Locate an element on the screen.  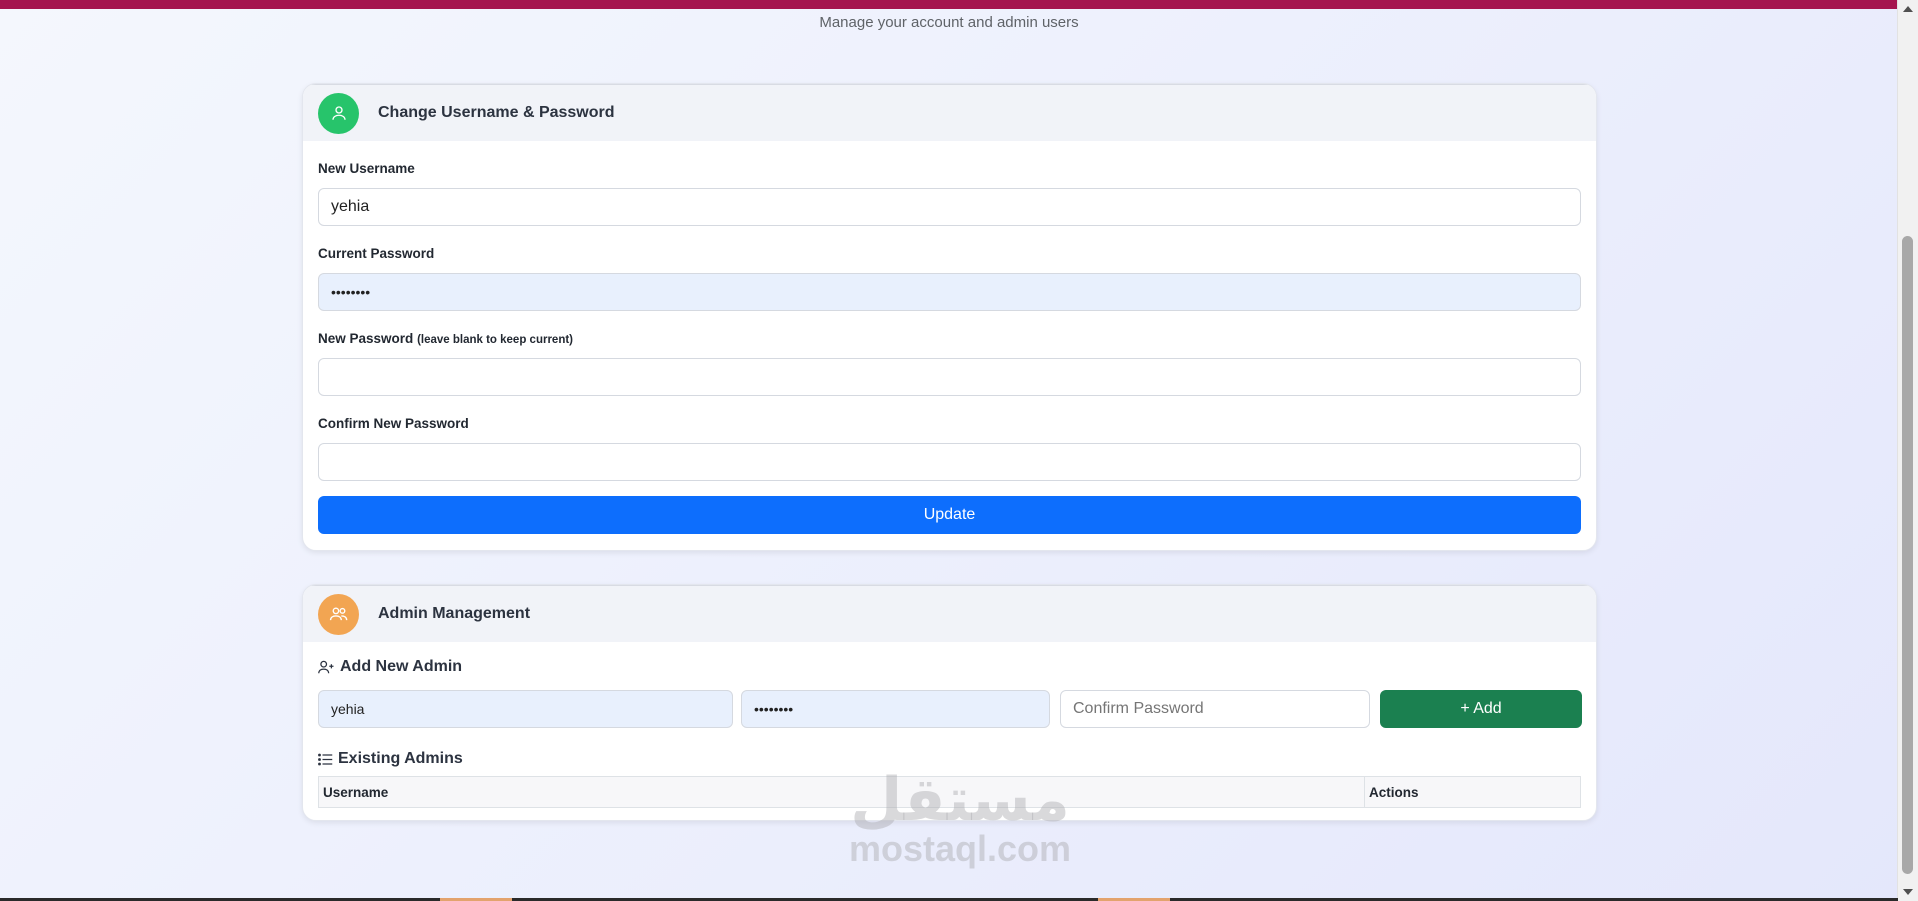
add-admin-form: + Add is located at coordinates (950, 709).